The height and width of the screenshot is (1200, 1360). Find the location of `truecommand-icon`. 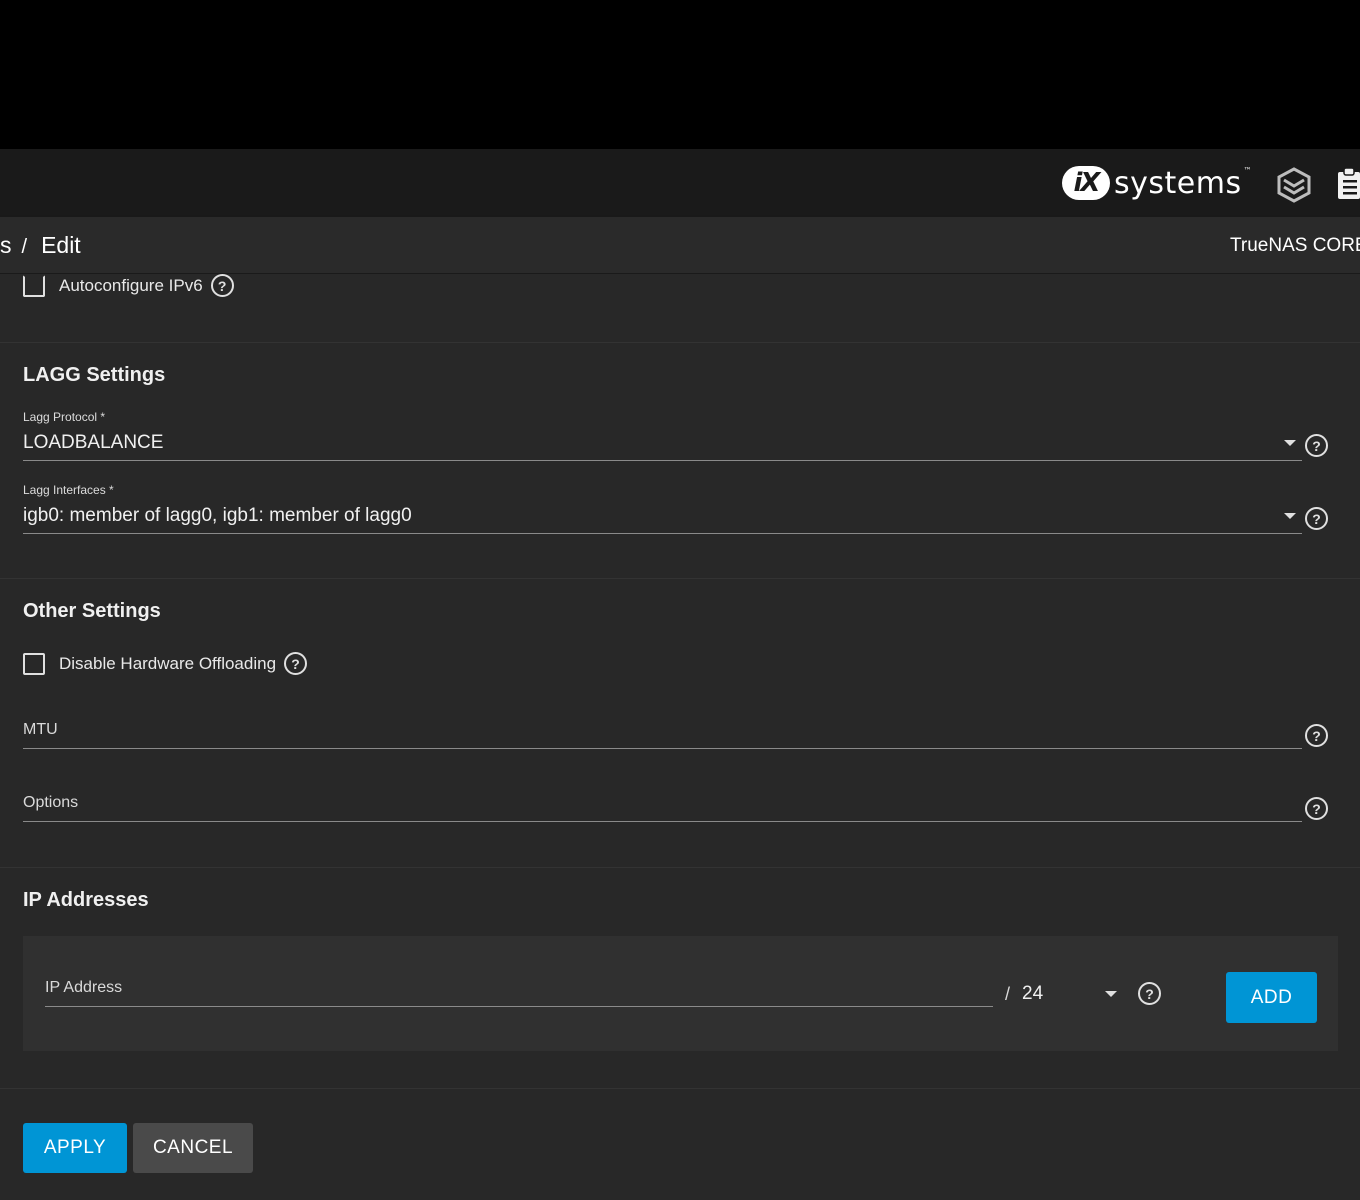

truecommand-icon is located at coordinates (1294, 185).